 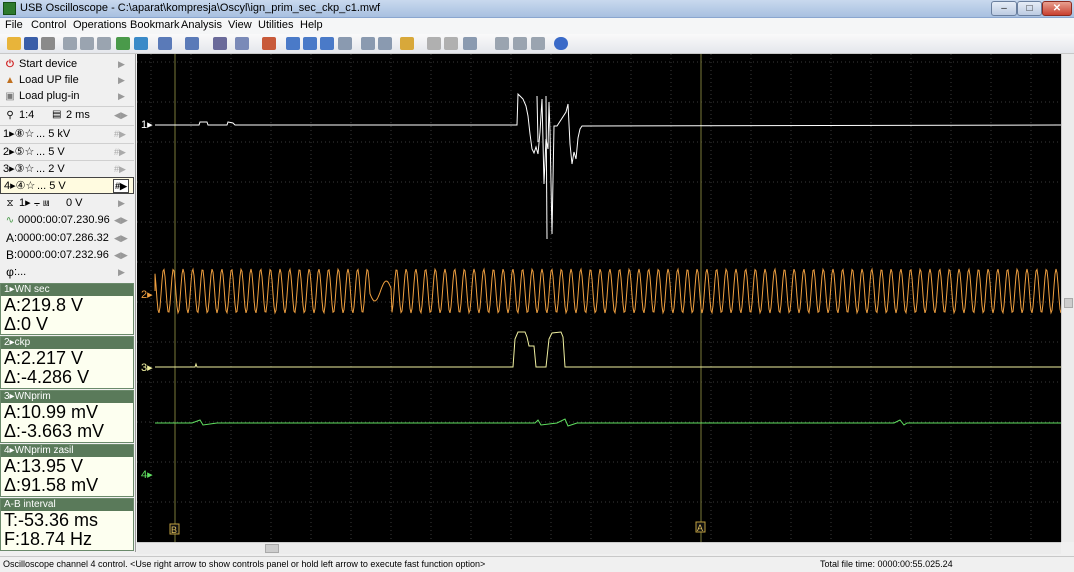 I want to click on ch1-spike, so click(x=537, y=119).